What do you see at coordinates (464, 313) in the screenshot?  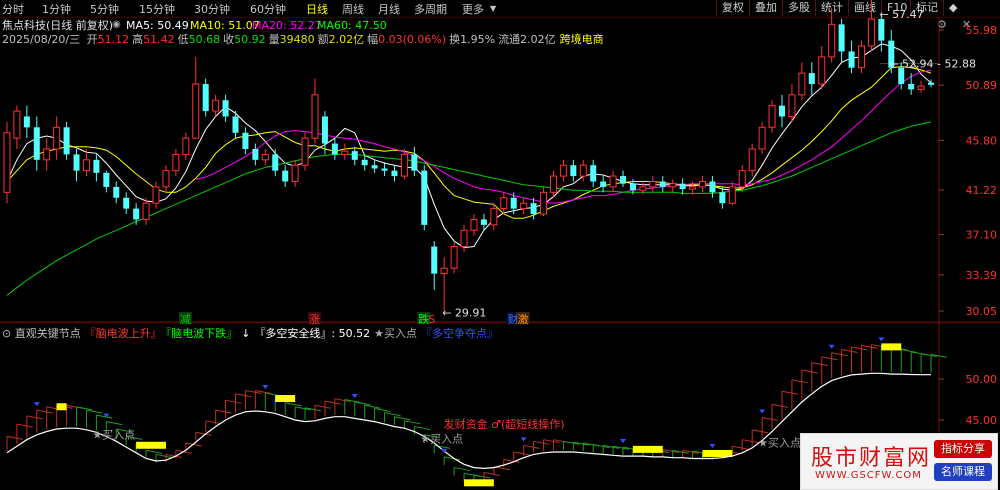 I see `price-annotation: ← 29.91` at bounding box center [464, 313].